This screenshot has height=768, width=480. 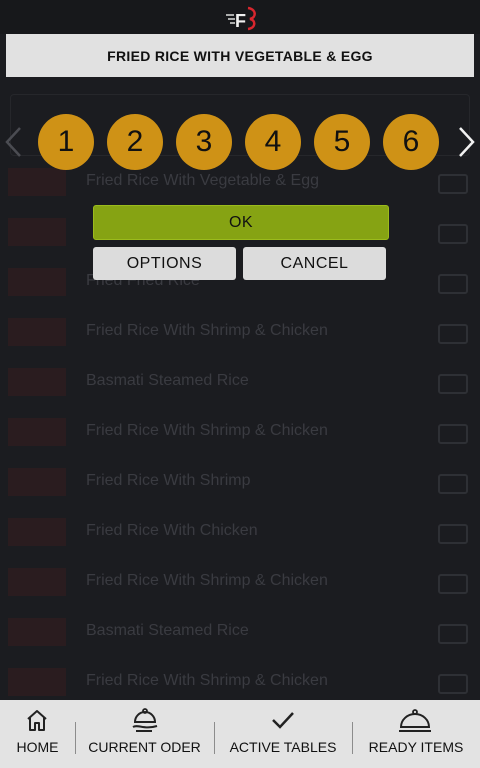 I want to click on cancel-button: CANCEL, so click(x=314, y=263).